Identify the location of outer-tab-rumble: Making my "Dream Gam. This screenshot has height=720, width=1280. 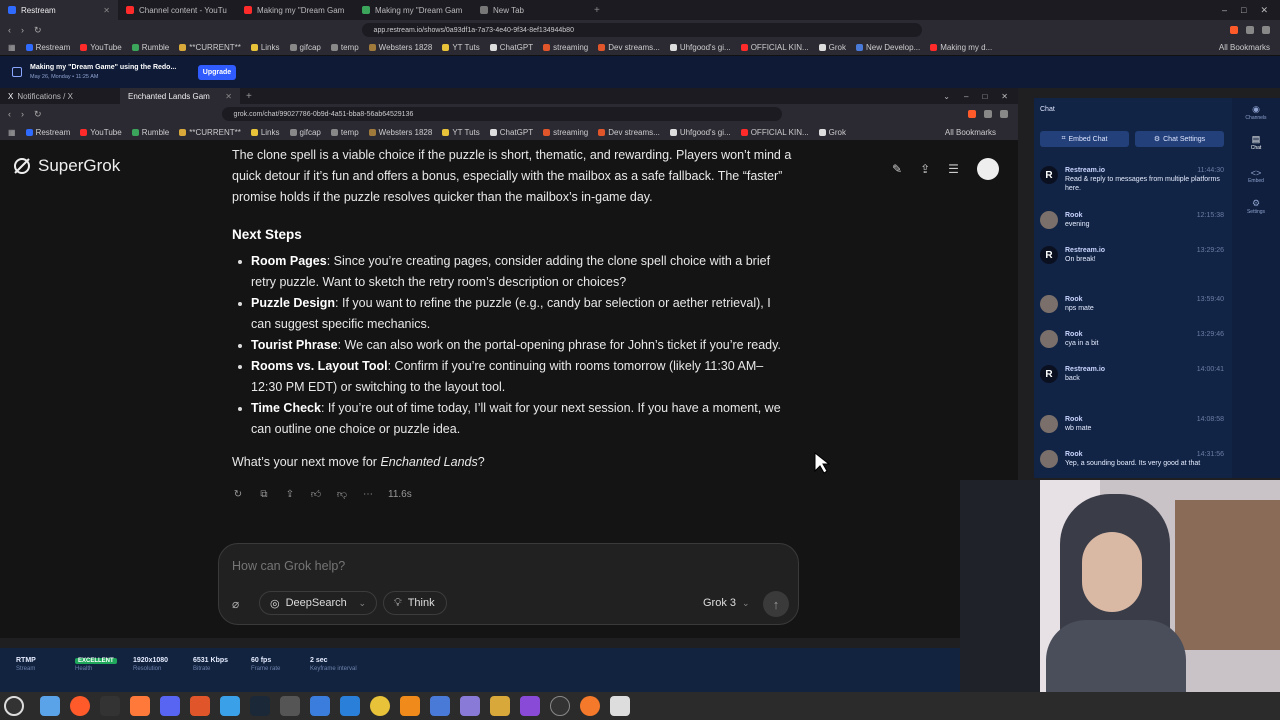
(413, 10).